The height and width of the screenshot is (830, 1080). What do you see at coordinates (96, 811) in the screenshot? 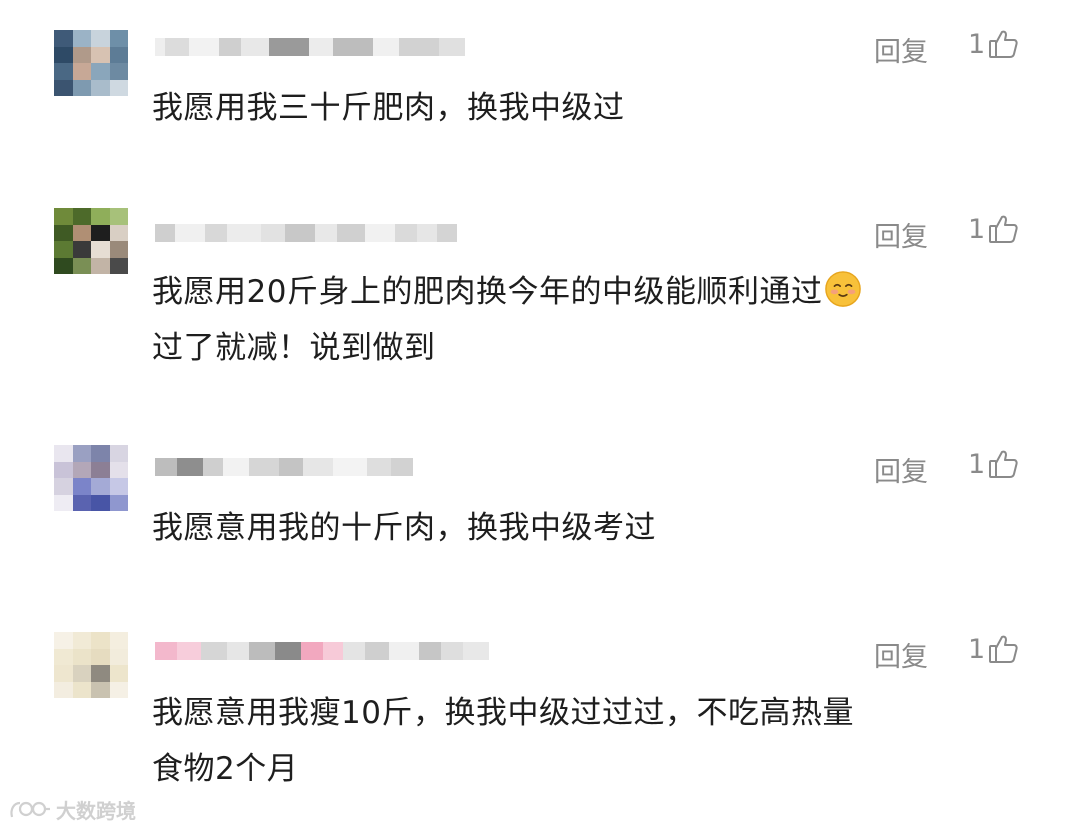
I see `watermark-text: 大数跨境` at bounding box center [96, 811].